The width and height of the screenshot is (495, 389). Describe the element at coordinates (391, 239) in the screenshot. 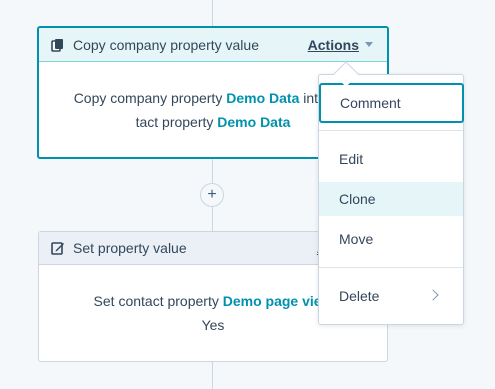

I see `menu-item-move: Move` at that location.